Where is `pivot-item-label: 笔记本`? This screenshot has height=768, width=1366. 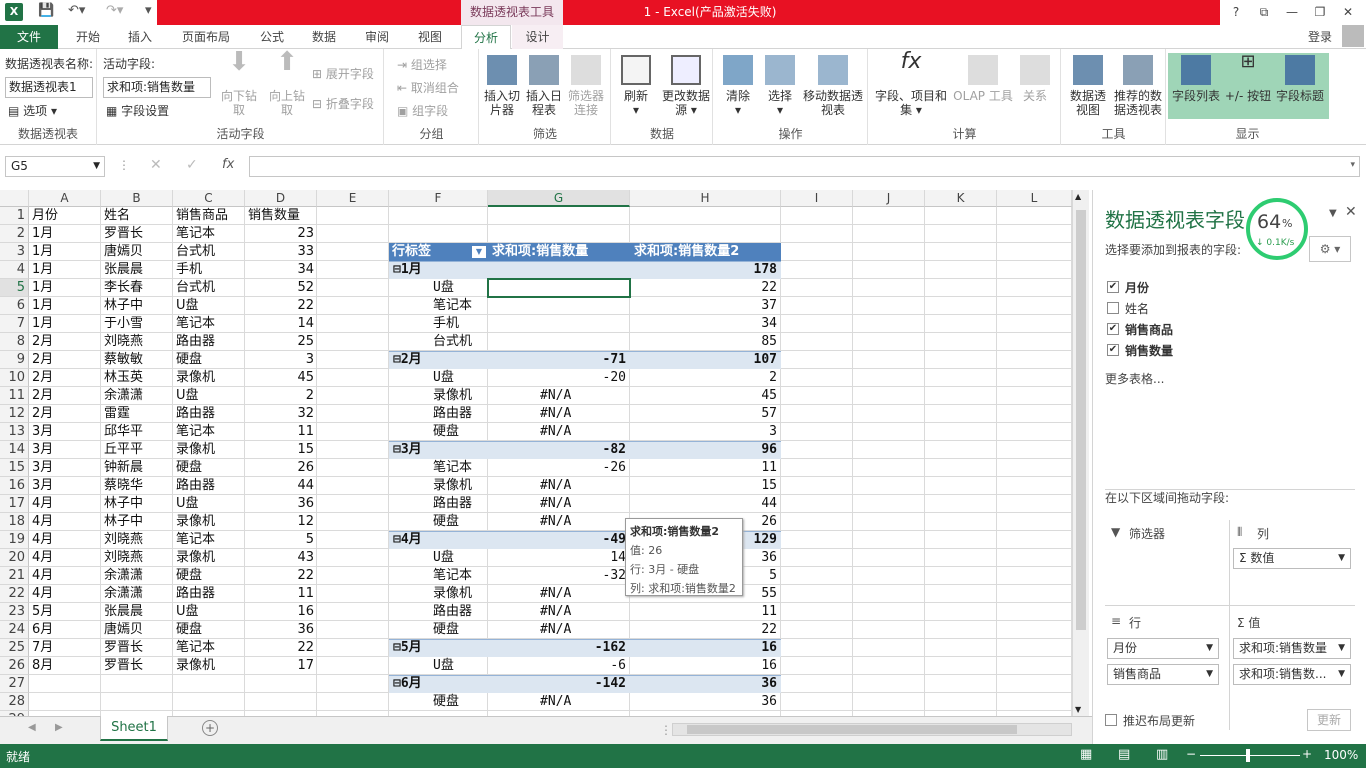 pivot-item-label: 笔记本 is located at coordinates (452, 468).